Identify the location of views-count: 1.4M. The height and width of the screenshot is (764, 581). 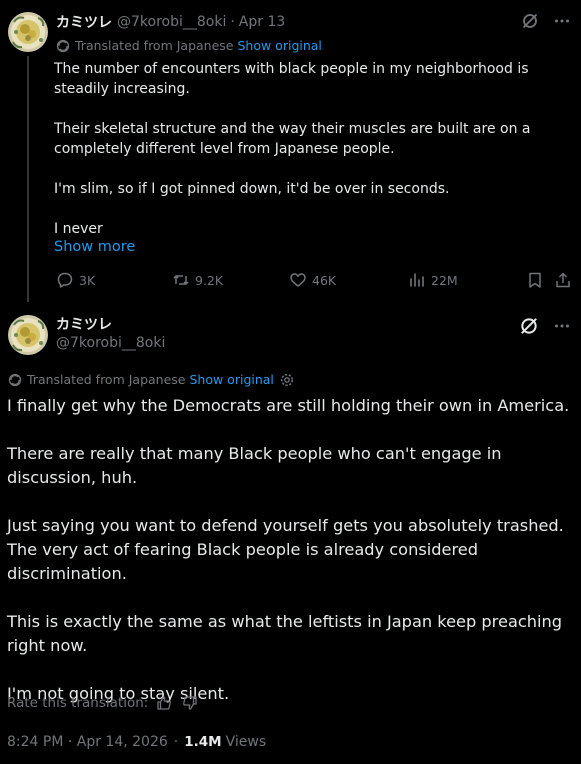
(203, 742).